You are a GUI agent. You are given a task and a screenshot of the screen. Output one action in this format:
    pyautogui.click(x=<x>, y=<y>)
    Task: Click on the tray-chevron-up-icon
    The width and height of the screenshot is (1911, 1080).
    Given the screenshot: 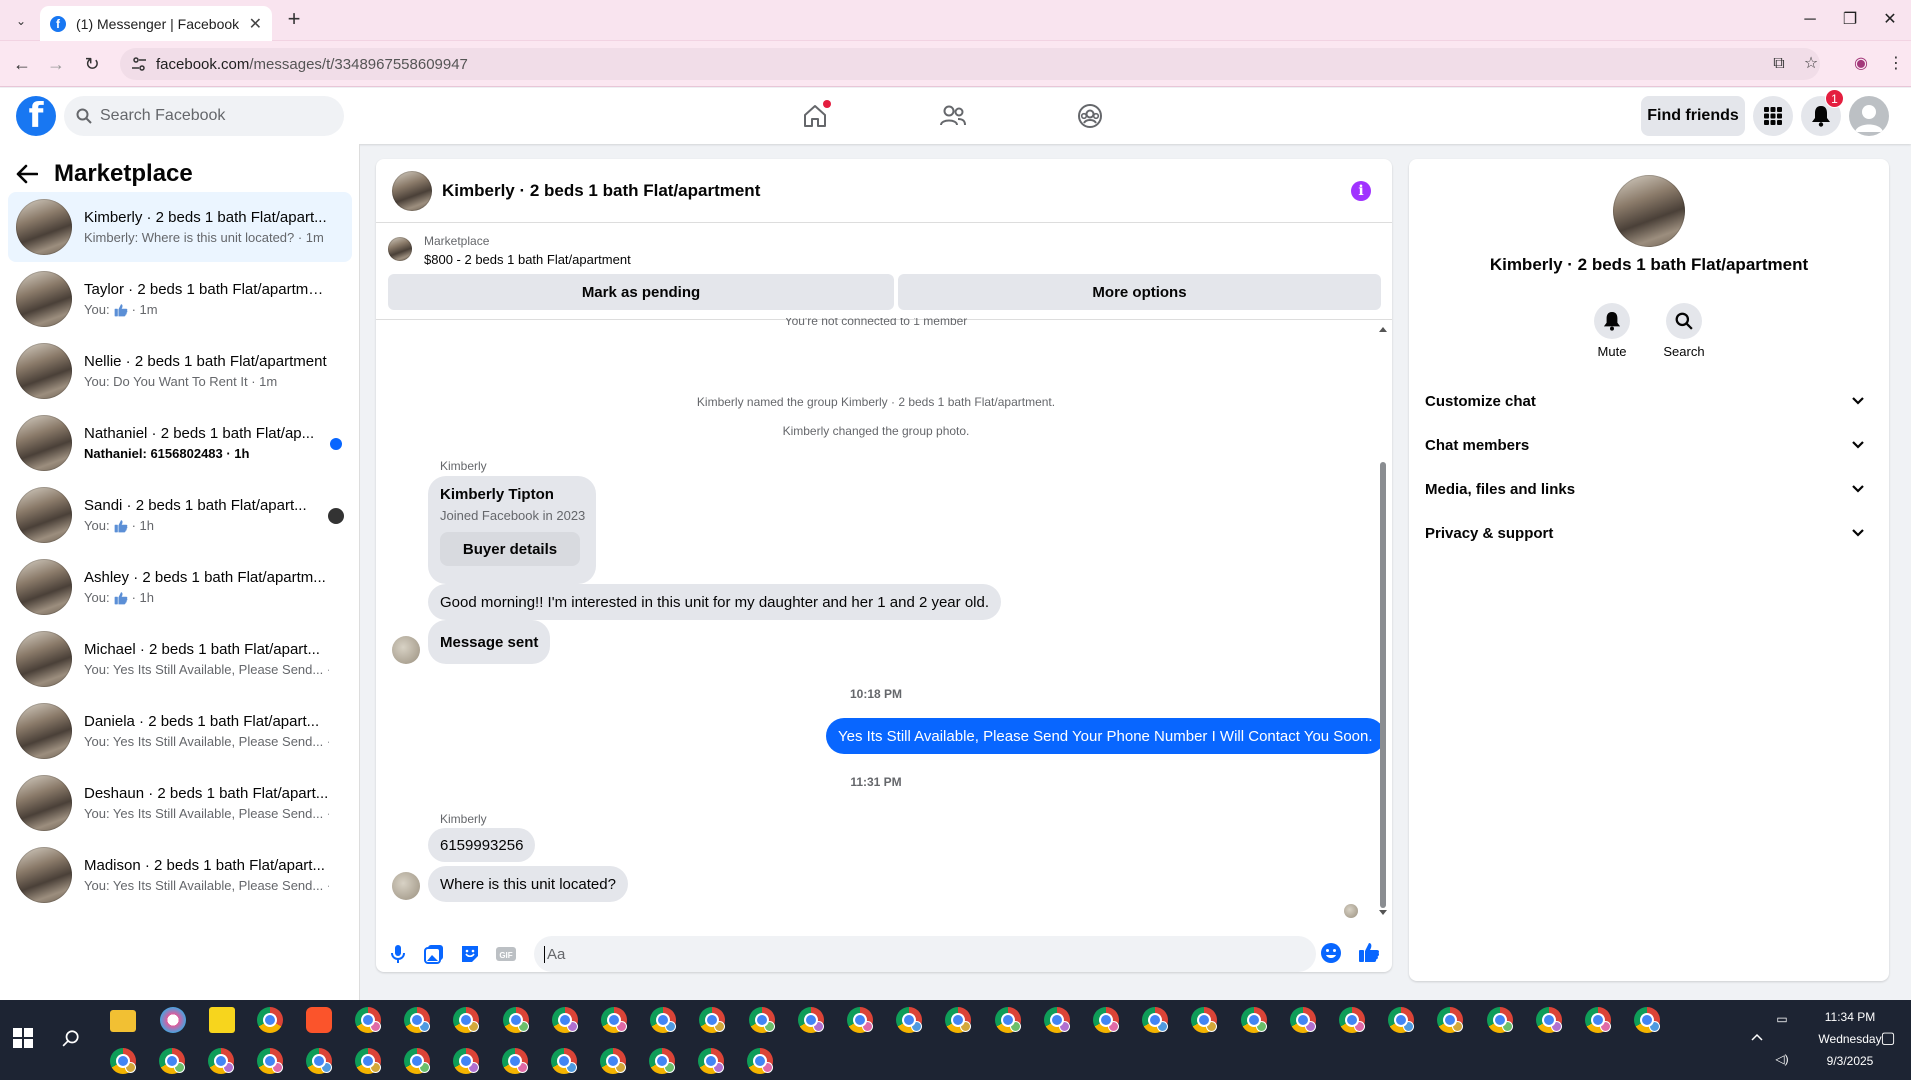 What is the action you would take?
    pyautogui.click(x=1757, y=1037)
    